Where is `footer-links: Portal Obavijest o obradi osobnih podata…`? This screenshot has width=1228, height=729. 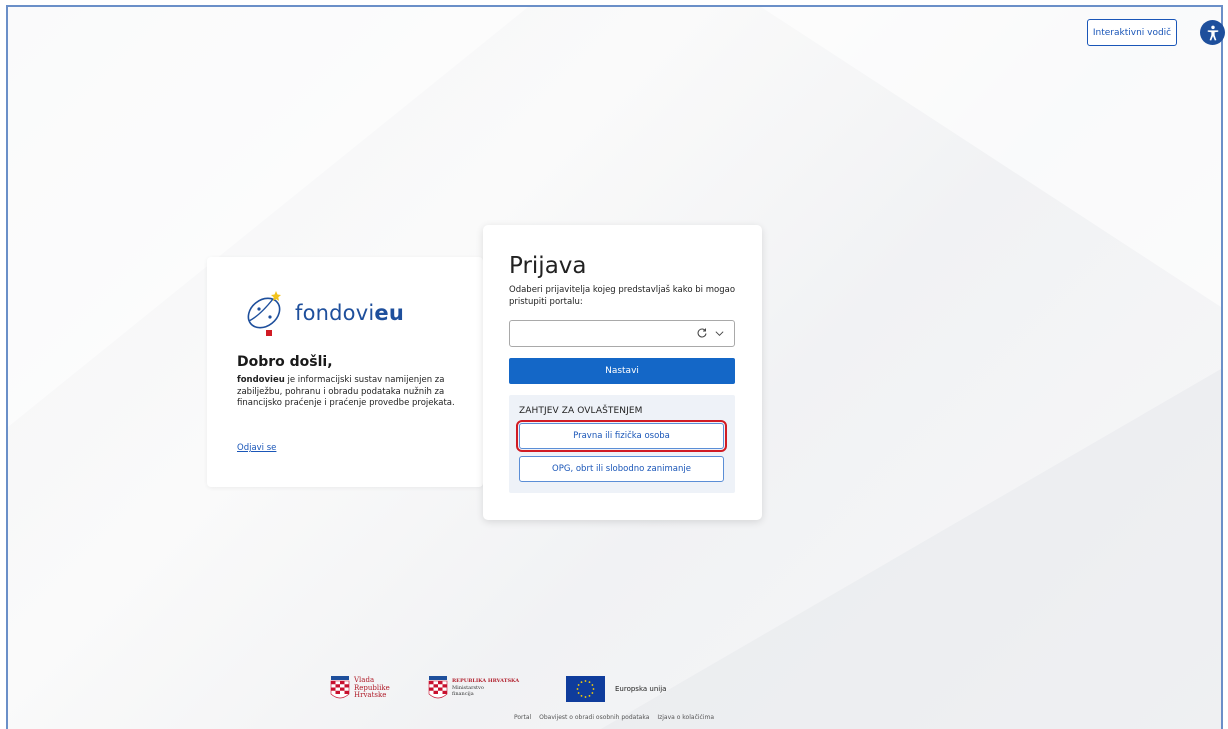
footer-links: Portal Obavijest o obradi osobnih podata… is located at coordinates (614, 717).